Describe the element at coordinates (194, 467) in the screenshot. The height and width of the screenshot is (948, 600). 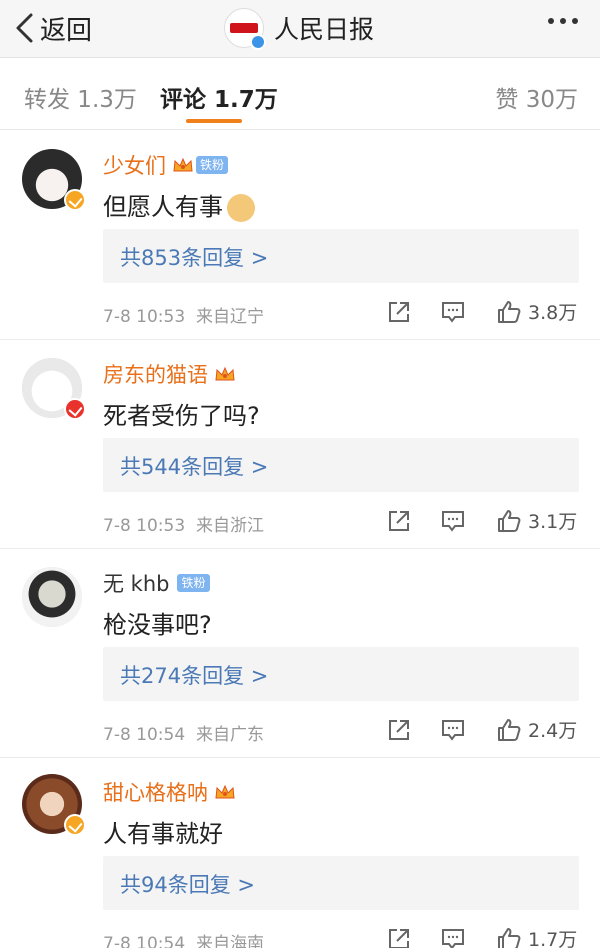
I see `reply-count: 共544条回复 >` at that location.